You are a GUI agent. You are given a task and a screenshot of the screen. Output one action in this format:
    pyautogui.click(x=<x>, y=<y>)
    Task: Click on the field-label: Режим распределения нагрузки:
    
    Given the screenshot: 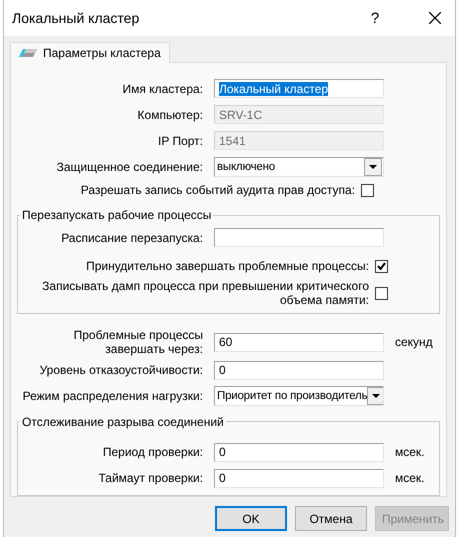 What is the action you would take?
    pyautogui.click(x=112, y=395)
    